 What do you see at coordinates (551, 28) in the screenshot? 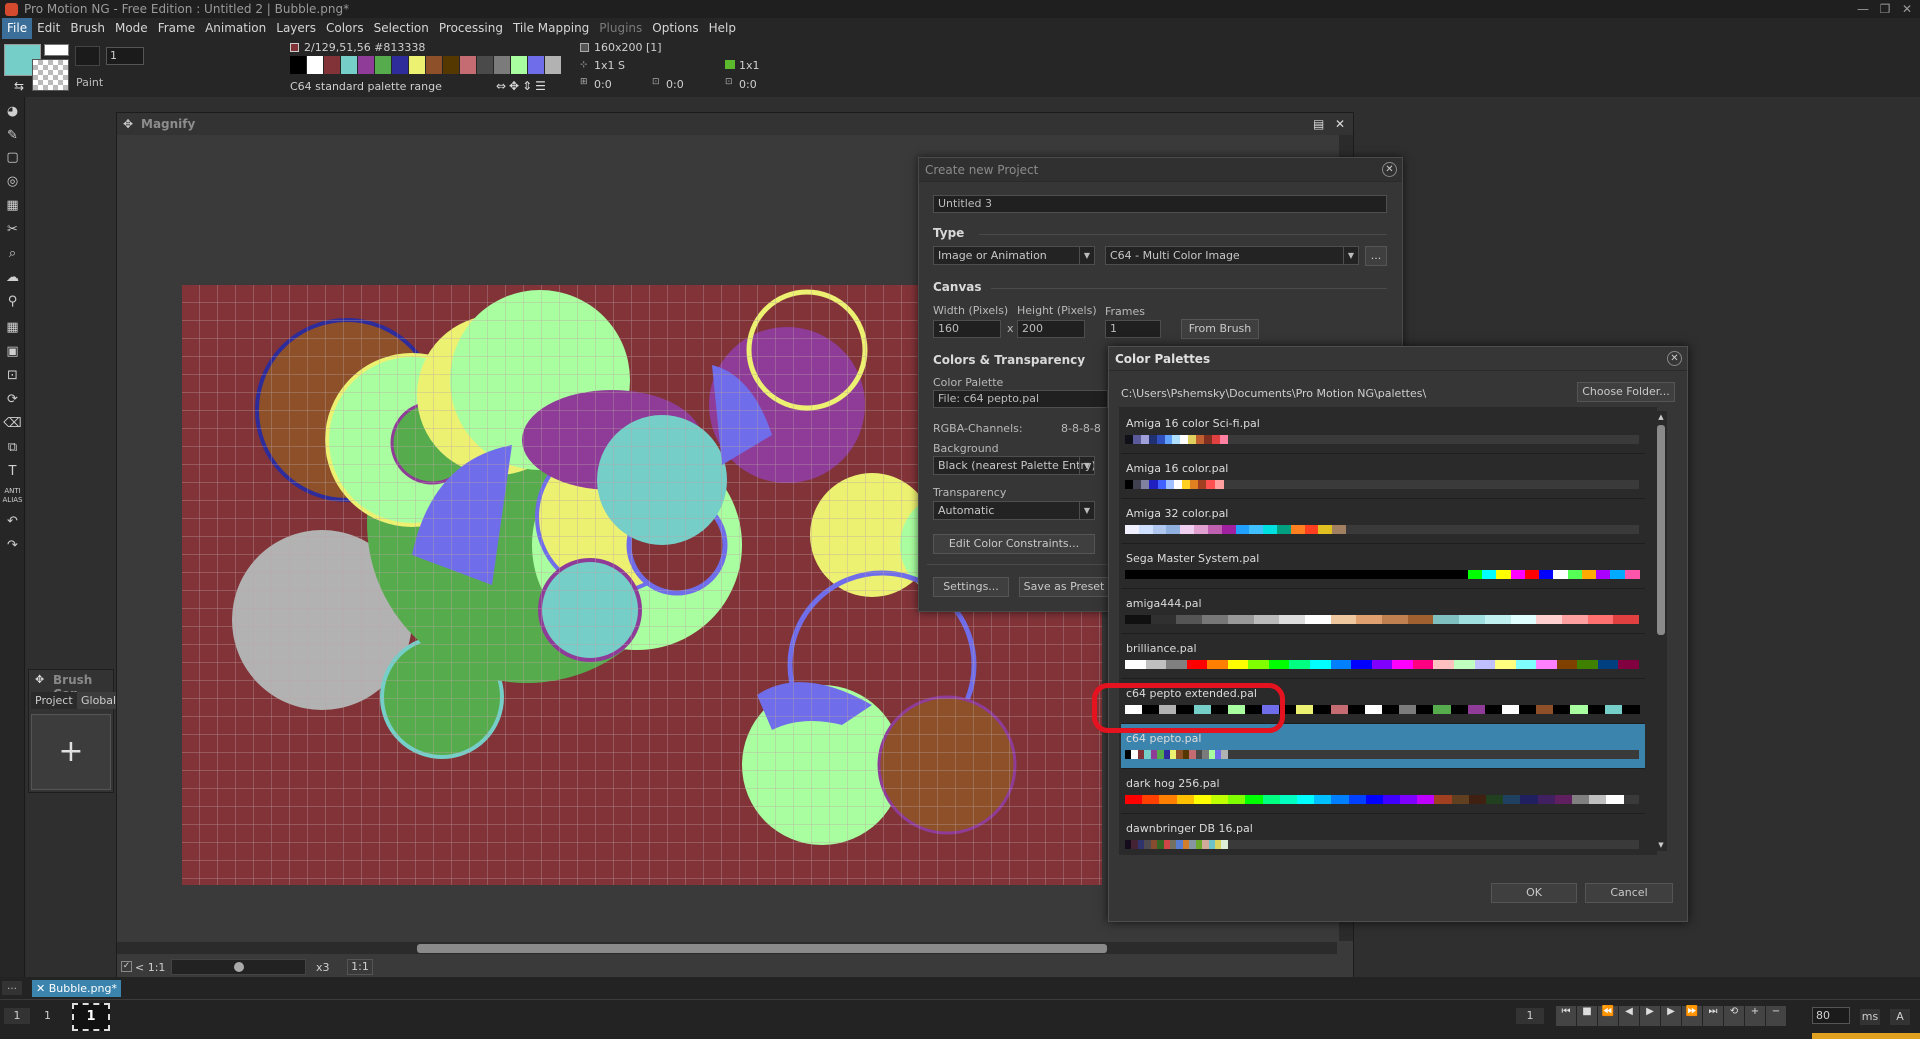
I see `menu-tile-mapping: Tile Mapping` at bounding box center [551, 28].